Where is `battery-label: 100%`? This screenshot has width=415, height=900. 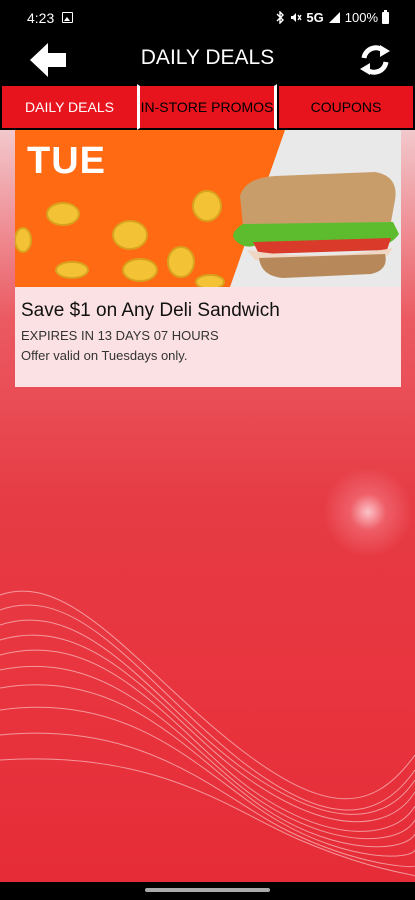 battery-label: 100% is located at coordinates (361, 17).